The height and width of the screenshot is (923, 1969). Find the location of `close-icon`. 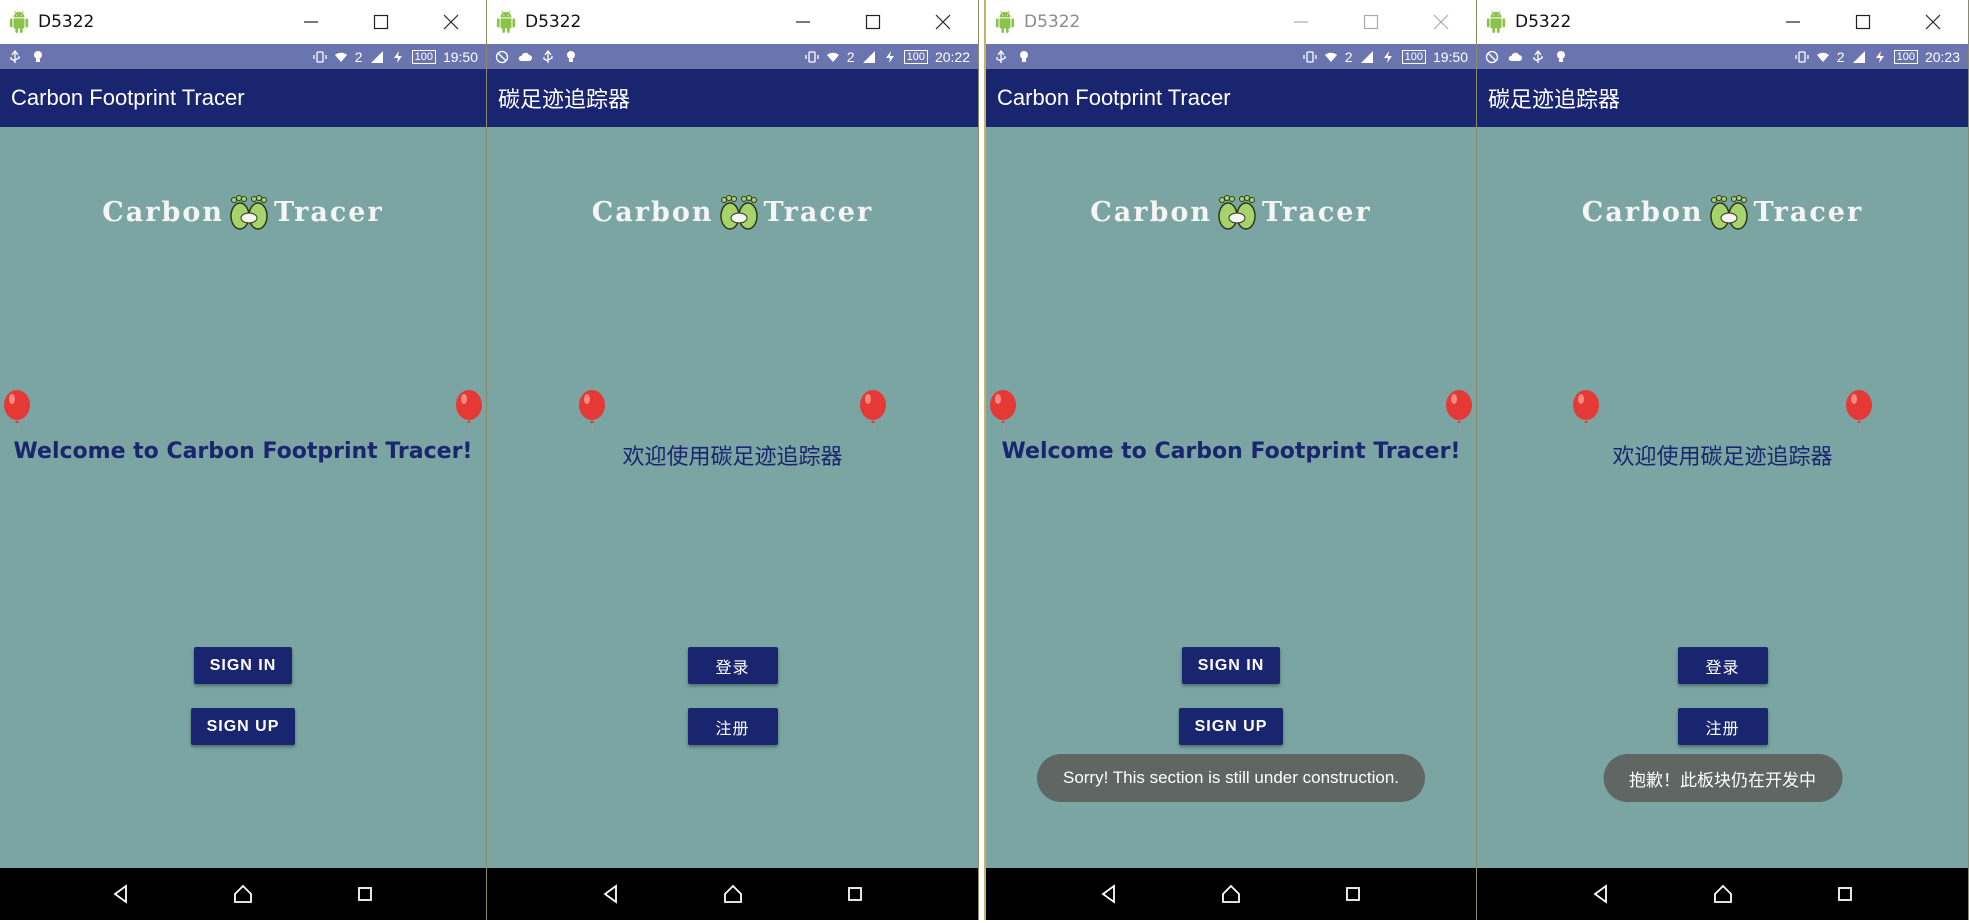

close-icon is located at coordinates (451, 22).